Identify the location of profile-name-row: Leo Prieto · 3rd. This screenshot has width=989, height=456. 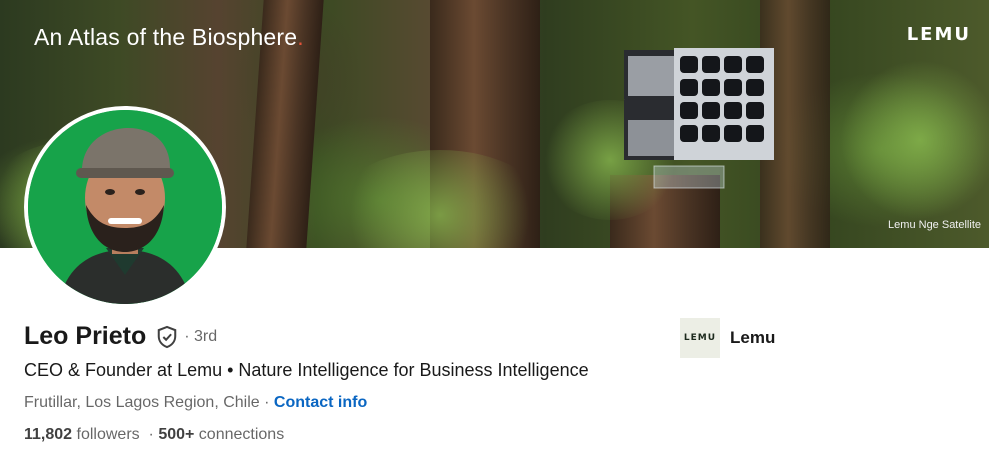
(120, 336).